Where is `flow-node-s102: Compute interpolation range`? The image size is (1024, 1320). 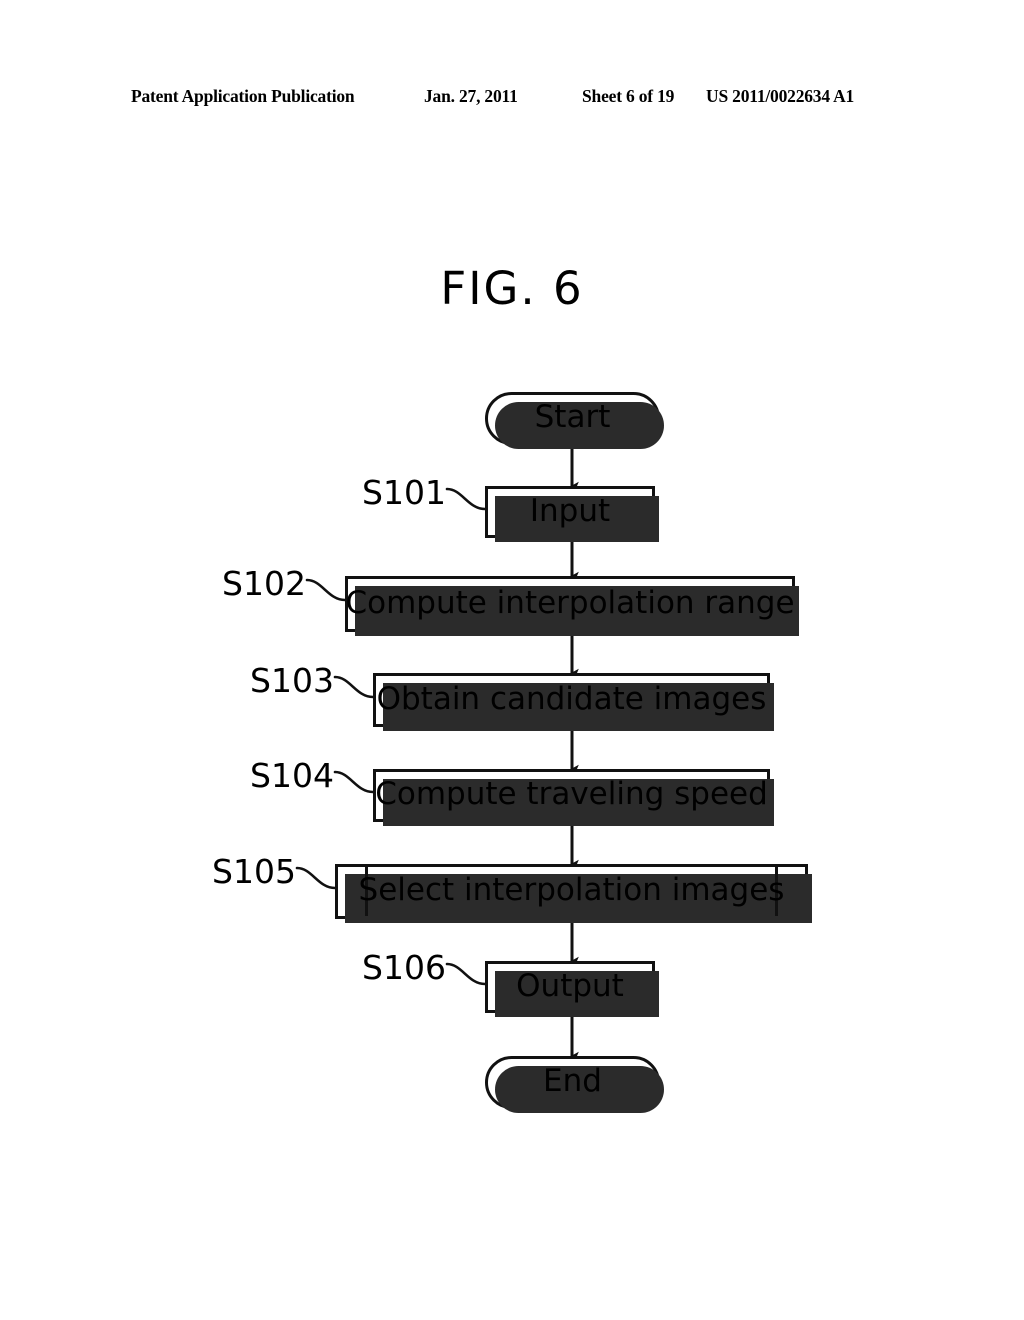 flow-node-s102: Compute interpolation range is located at coordinates (572, 606).